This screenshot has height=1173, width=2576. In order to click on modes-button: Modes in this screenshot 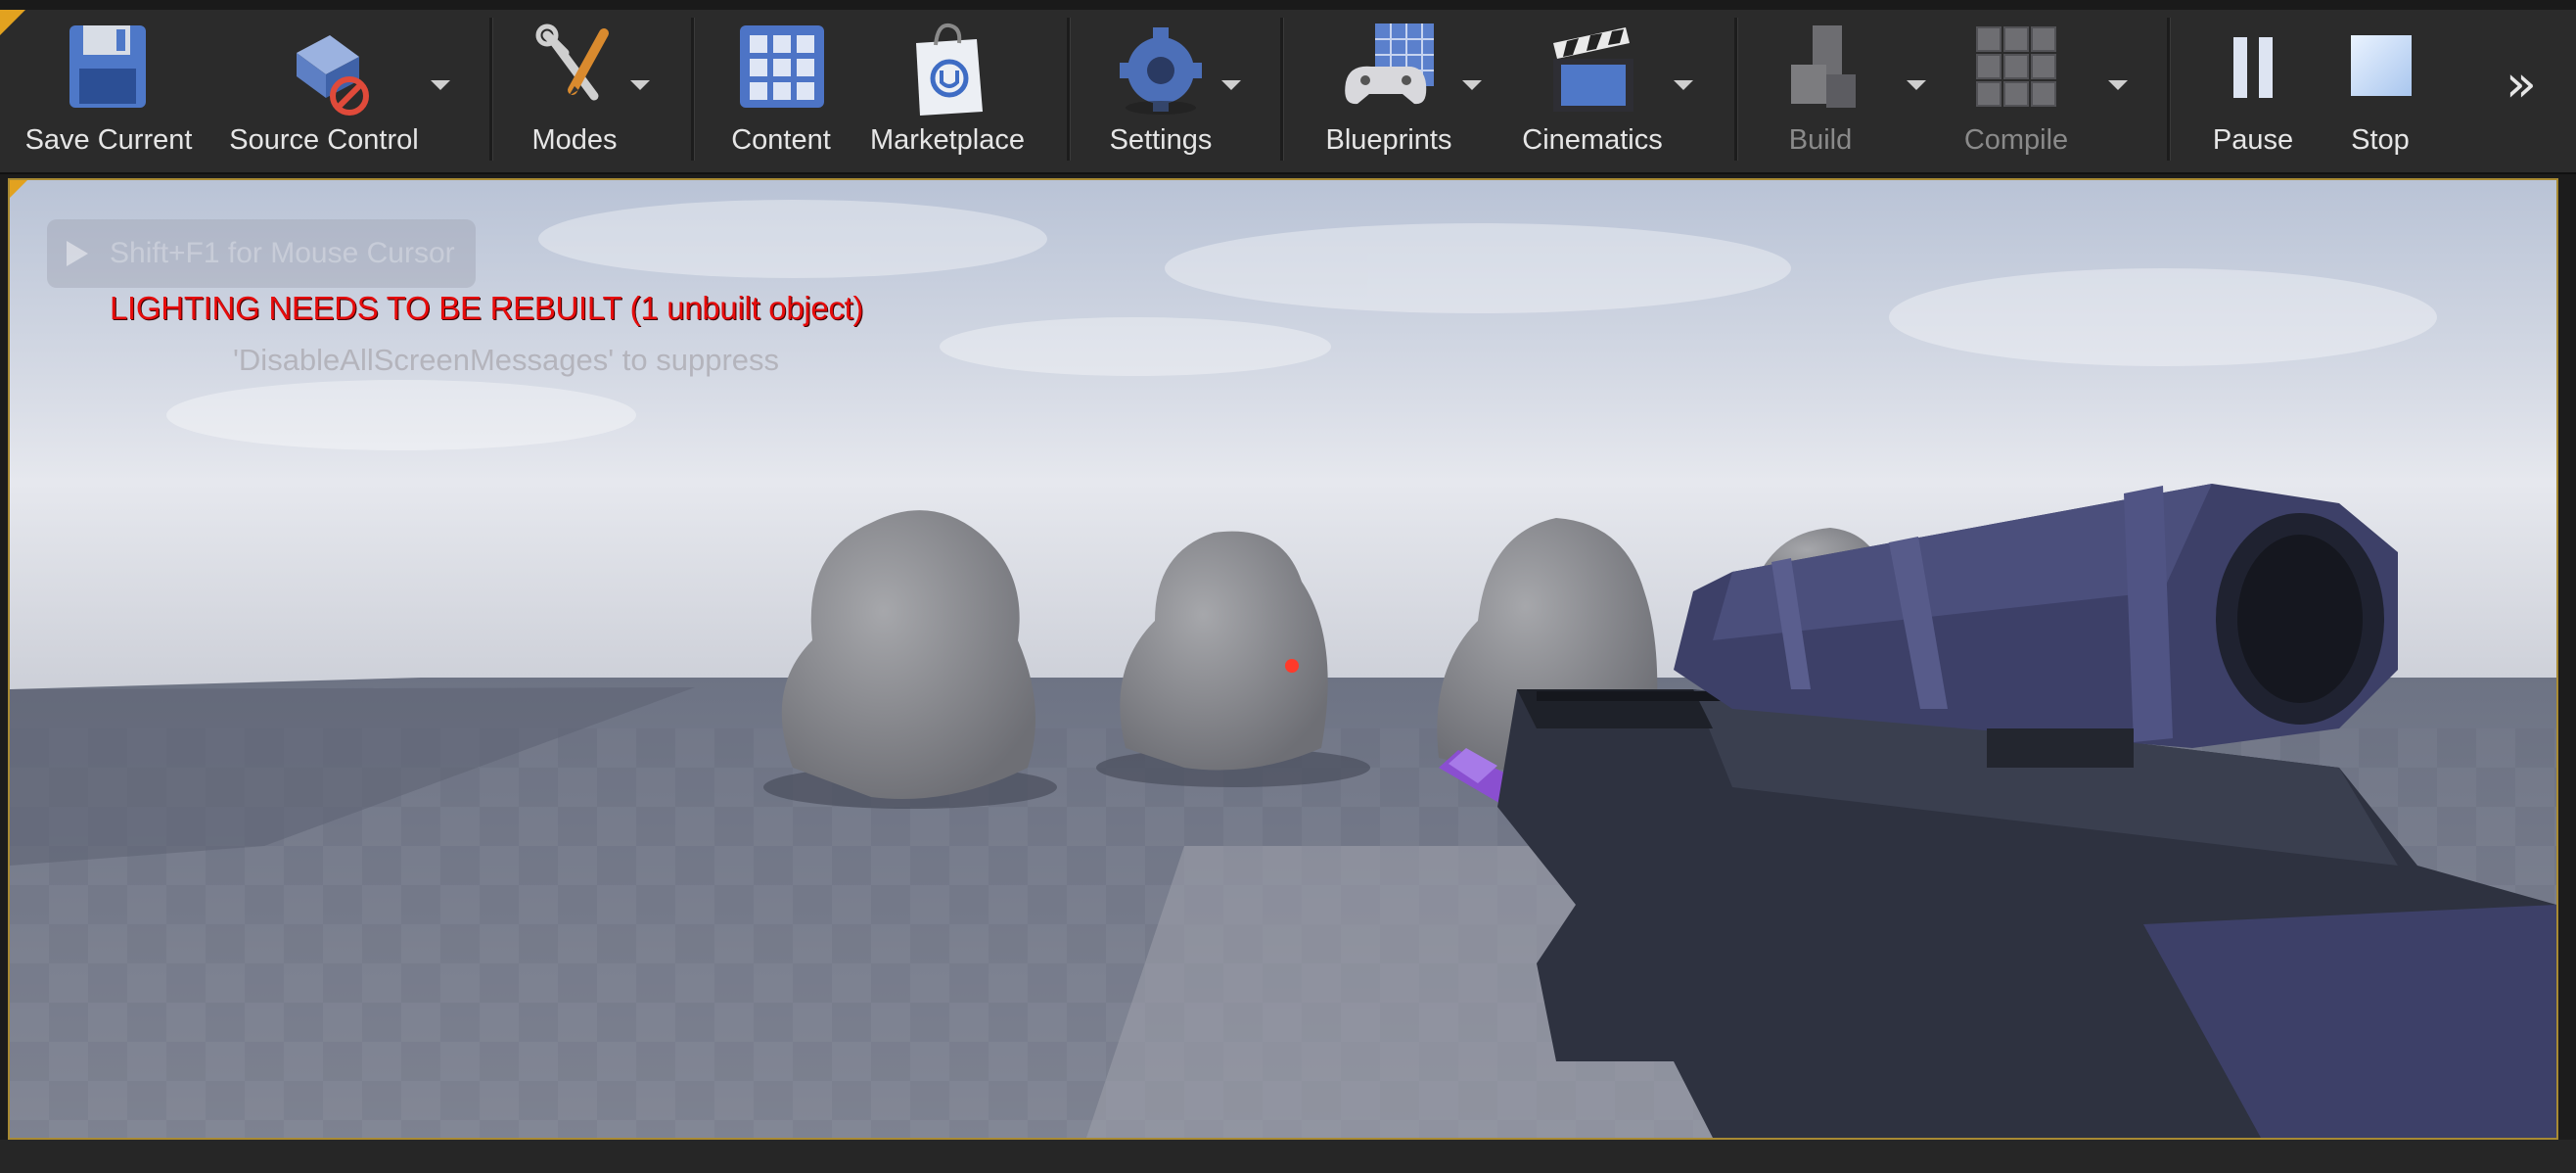, I will do `click(574, 88)`.